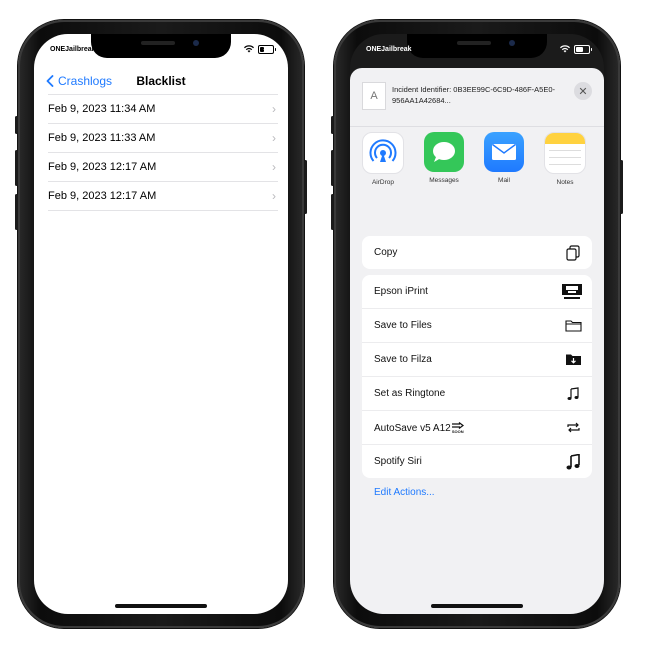  I want to click on battery-icon: 10, so click(267, 49).